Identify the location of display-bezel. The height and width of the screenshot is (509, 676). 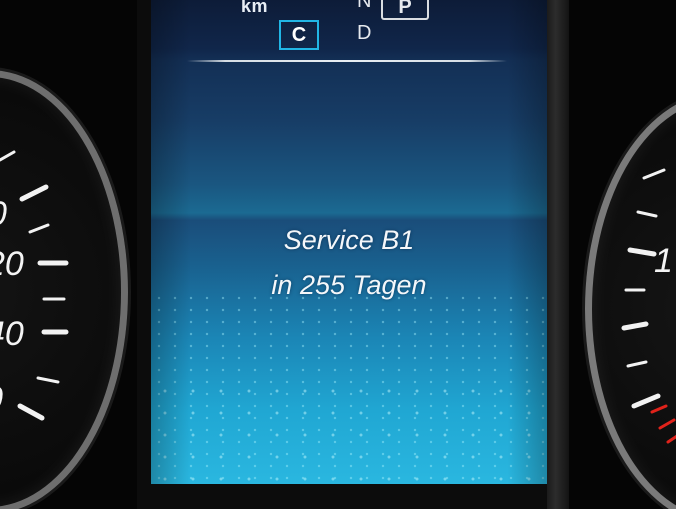
(558, 254).